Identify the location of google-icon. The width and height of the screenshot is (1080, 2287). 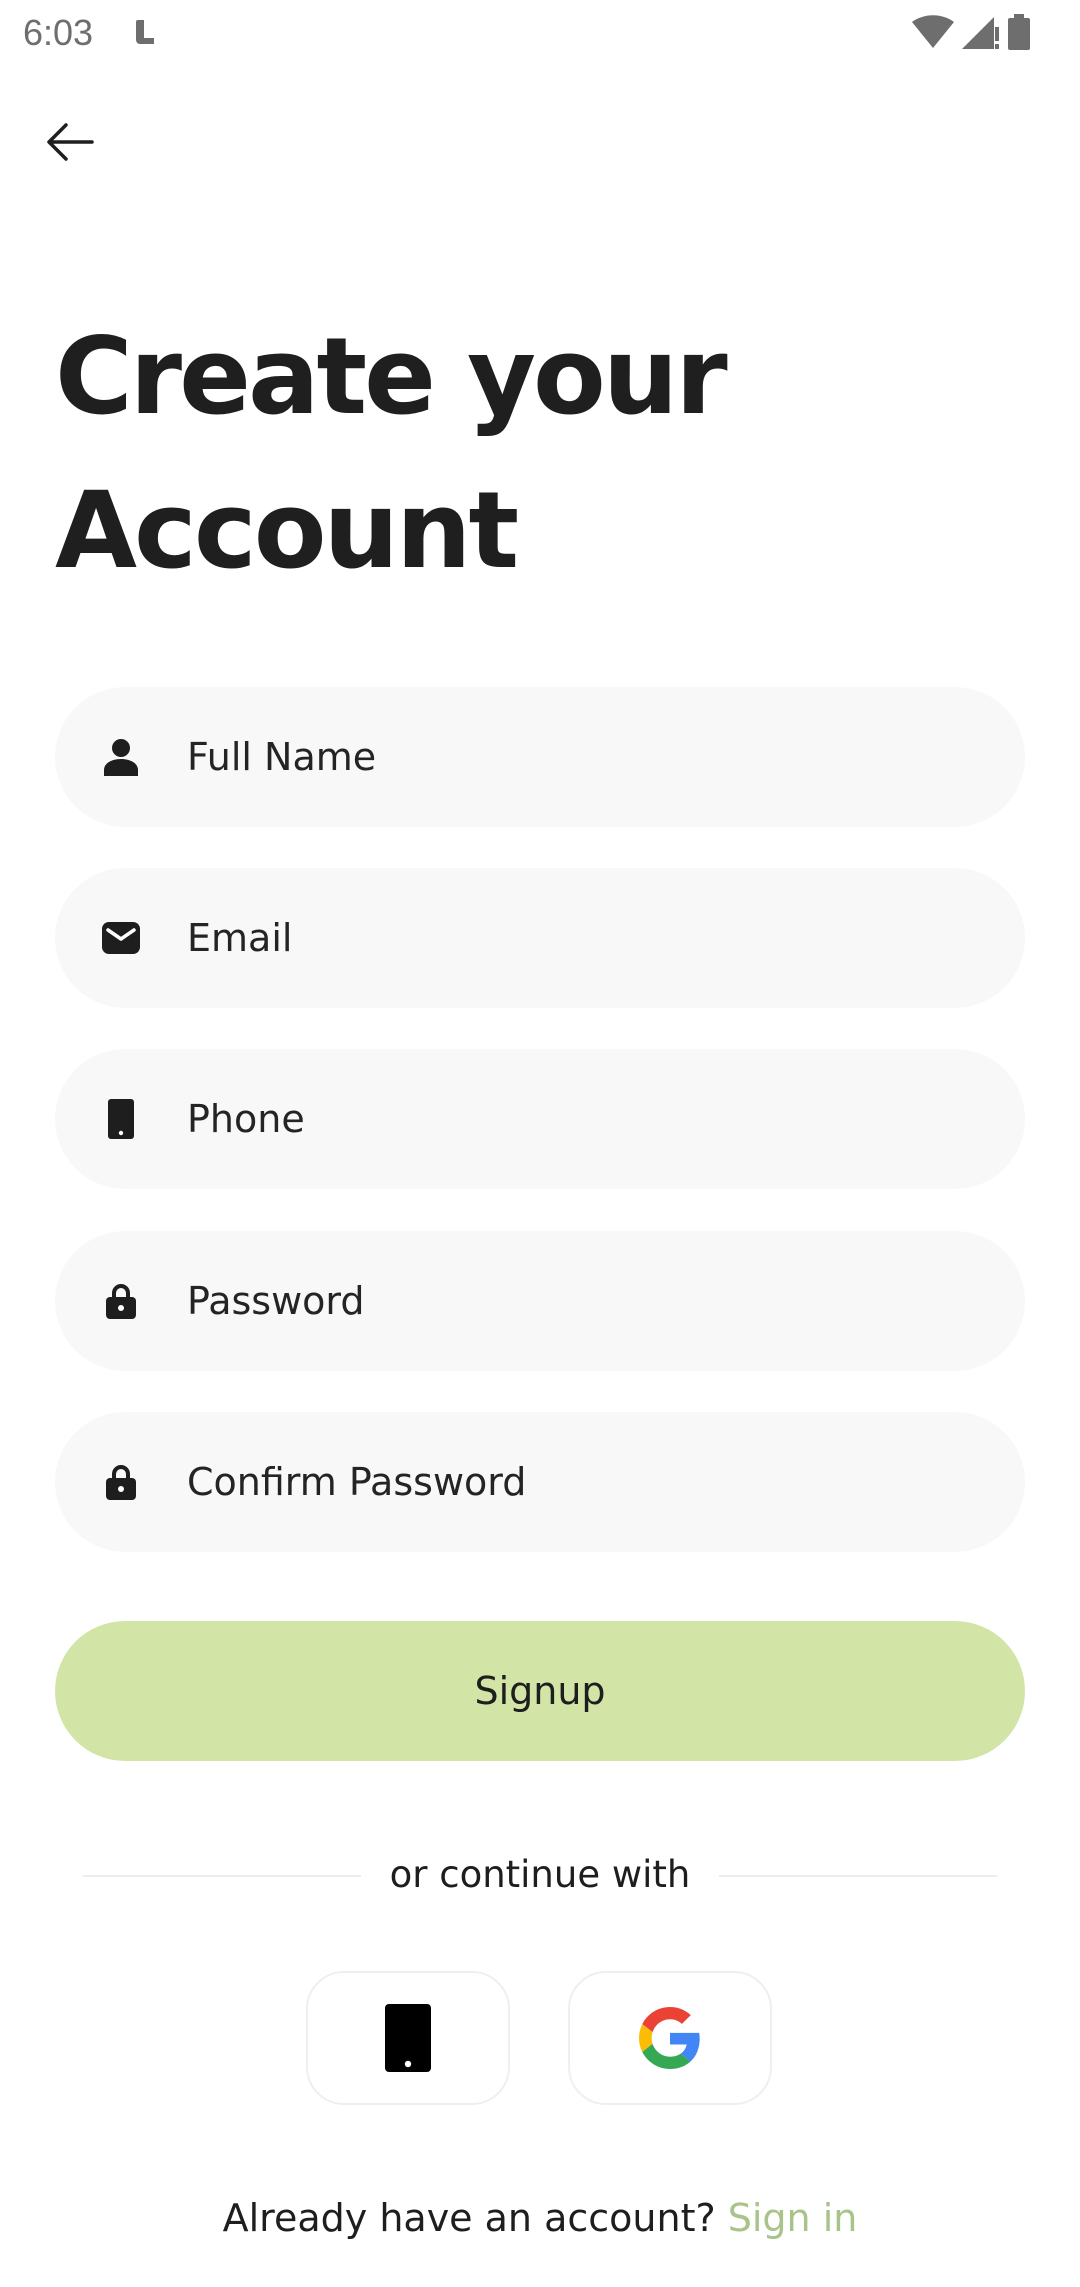
(669, 2038).